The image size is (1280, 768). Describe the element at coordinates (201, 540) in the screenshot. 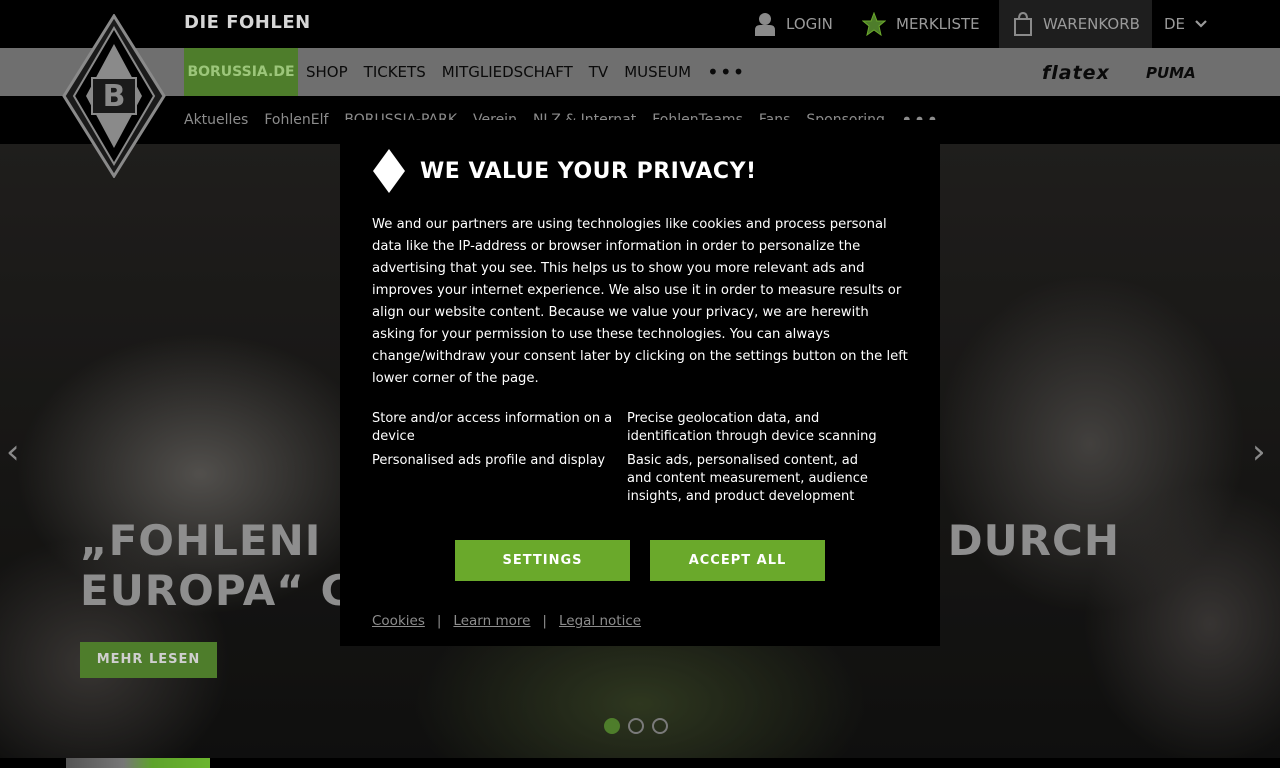

I see `hero-title-line1: „FOHLENI` at that location.